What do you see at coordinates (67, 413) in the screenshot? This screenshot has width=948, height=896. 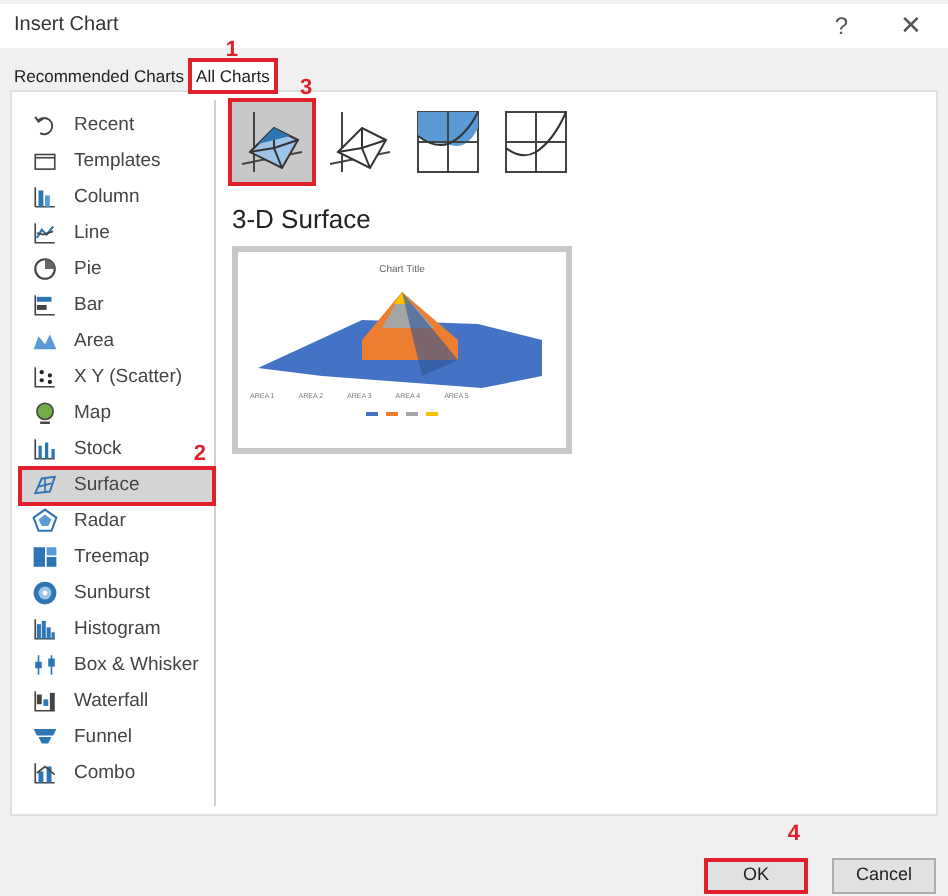 I see `sidebar-item: Map` at bounding box center [67, 413].